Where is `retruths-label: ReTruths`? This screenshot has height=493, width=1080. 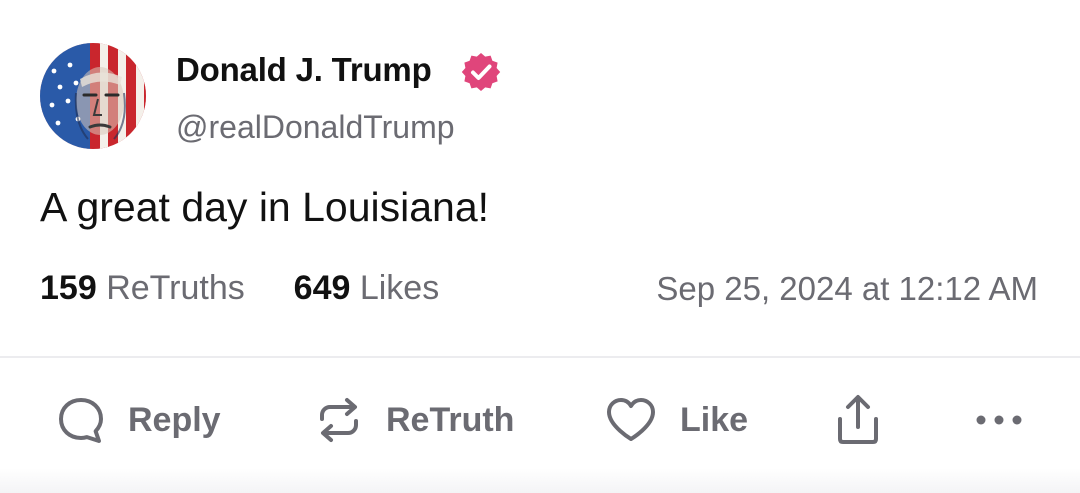
retruths-label: ReTruths is located at coordinates (175, 288).